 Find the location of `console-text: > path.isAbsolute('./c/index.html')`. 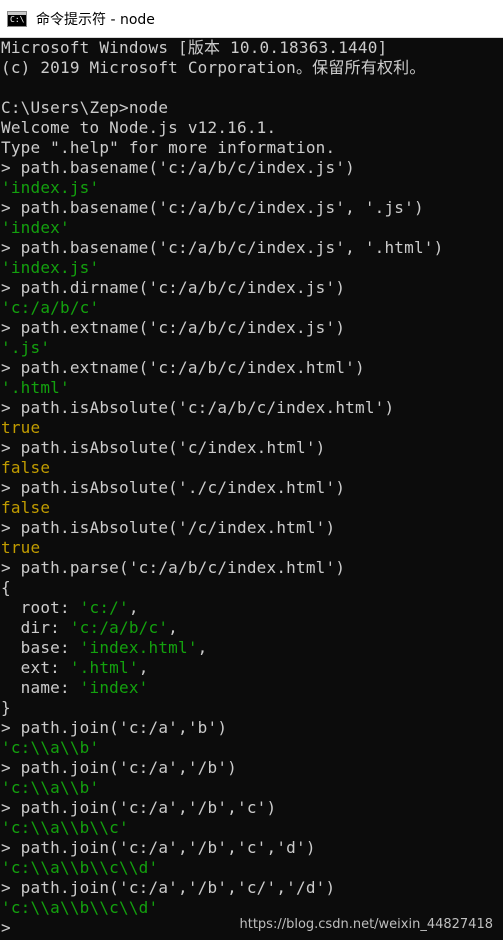

console-text: > path.isAbsolute('./c/index.html') is located at coordinates (173, 487).